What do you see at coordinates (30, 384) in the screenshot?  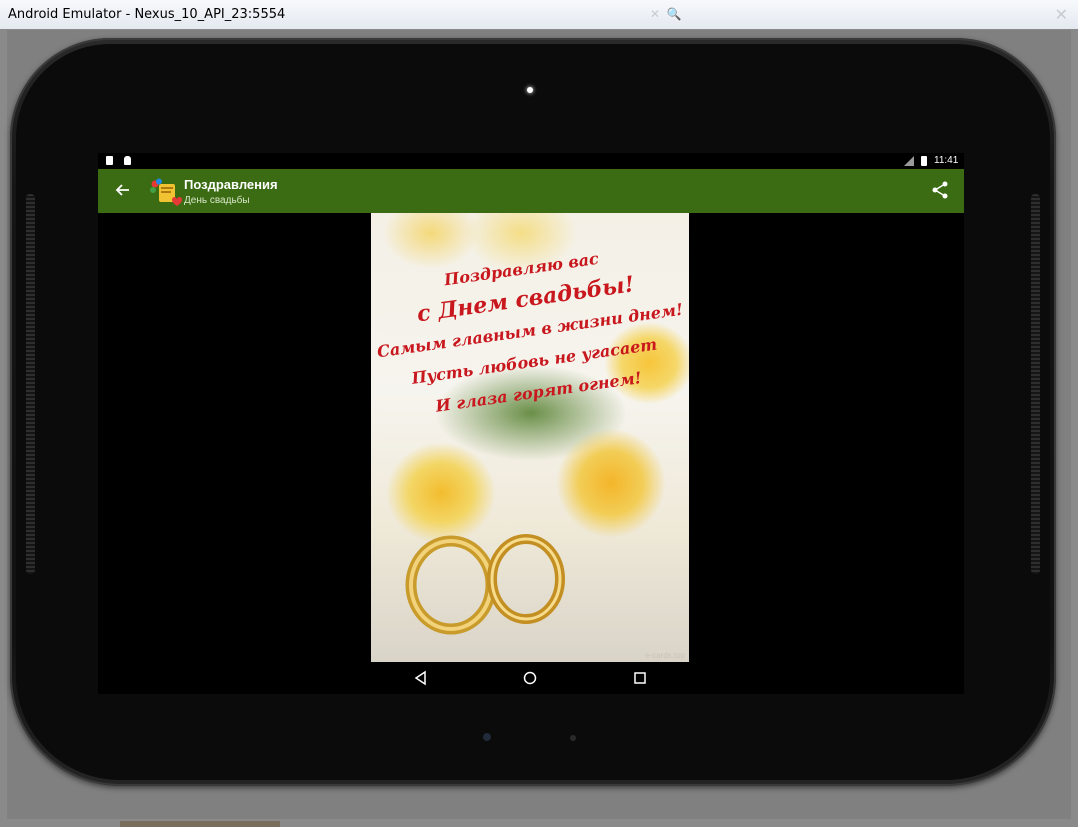 I see `speaker-grill-left` at bounding box center [30, 384].